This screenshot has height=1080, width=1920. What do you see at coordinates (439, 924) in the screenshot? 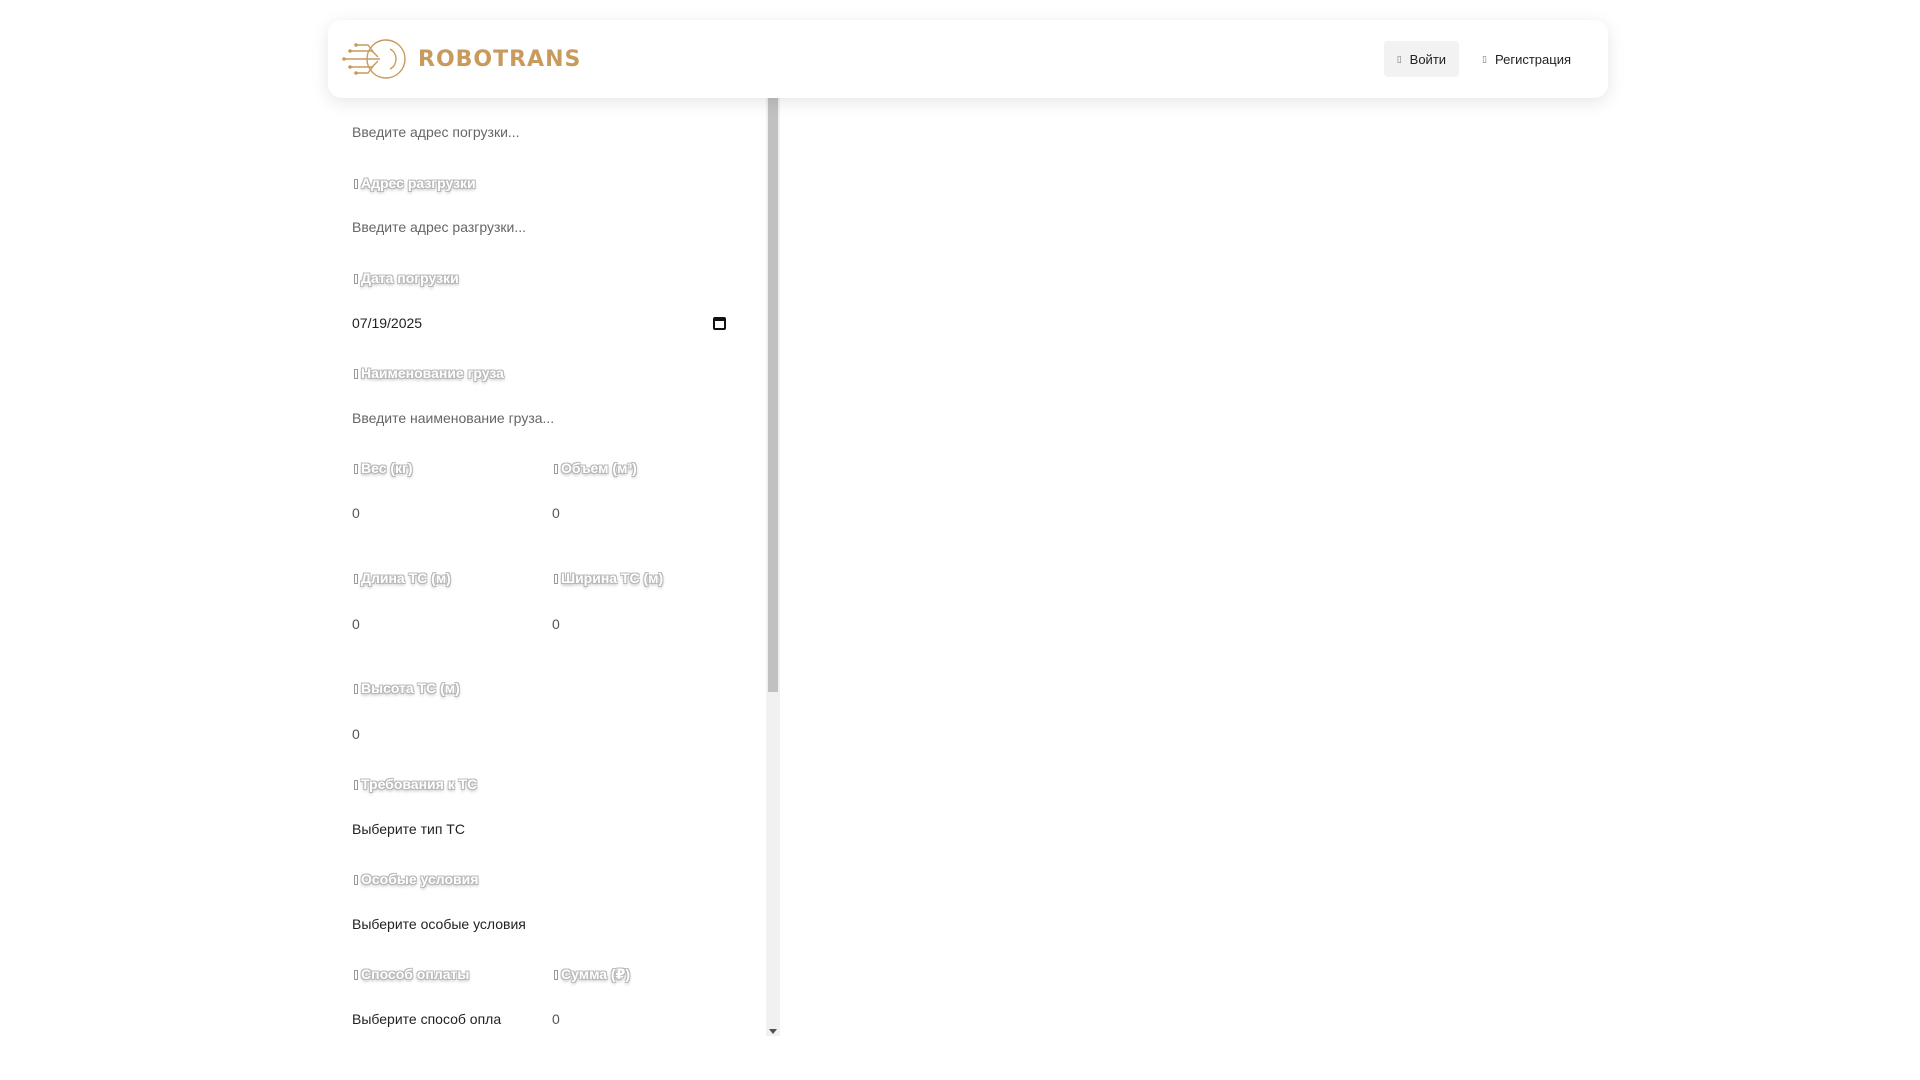
I see `special-conditions-value: Выберите особые условия` at bounding box center [439, 924].